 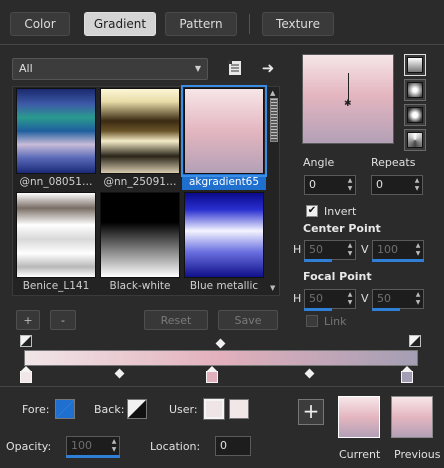 I want to click on tab-color: Color, so click(x=40, y=24).